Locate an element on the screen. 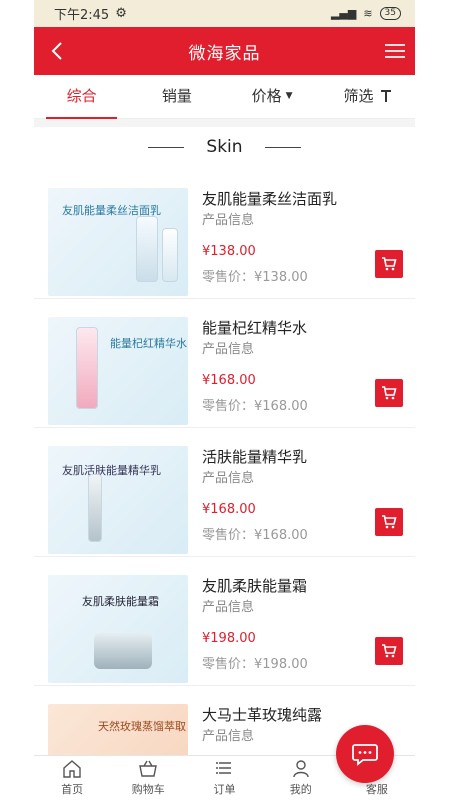  section-heading: Skin is located at coordinates (224, 147).